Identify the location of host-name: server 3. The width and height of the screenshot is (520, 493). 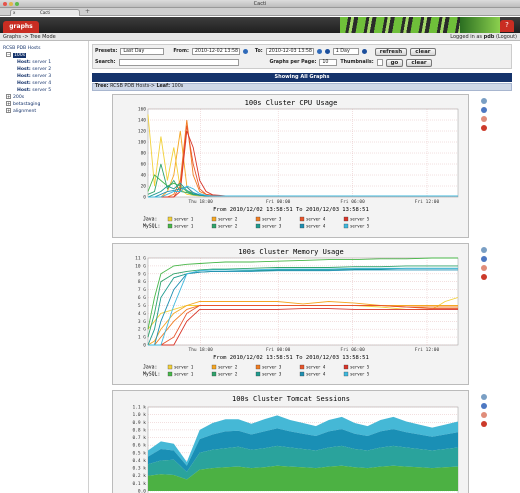
(41, 76).